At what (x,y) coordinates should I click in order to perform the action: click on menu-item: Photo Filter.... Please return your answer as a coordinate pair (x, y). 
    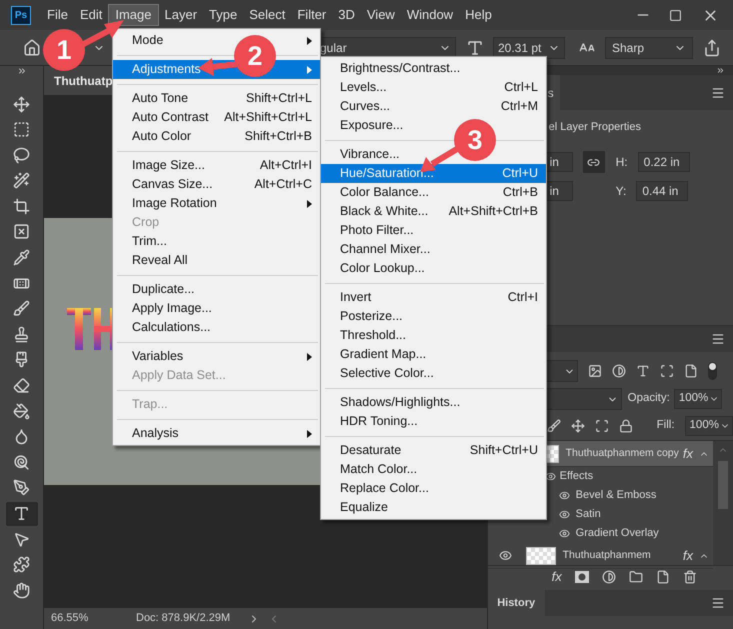
    Looking at the image, I should click on (433, 230).